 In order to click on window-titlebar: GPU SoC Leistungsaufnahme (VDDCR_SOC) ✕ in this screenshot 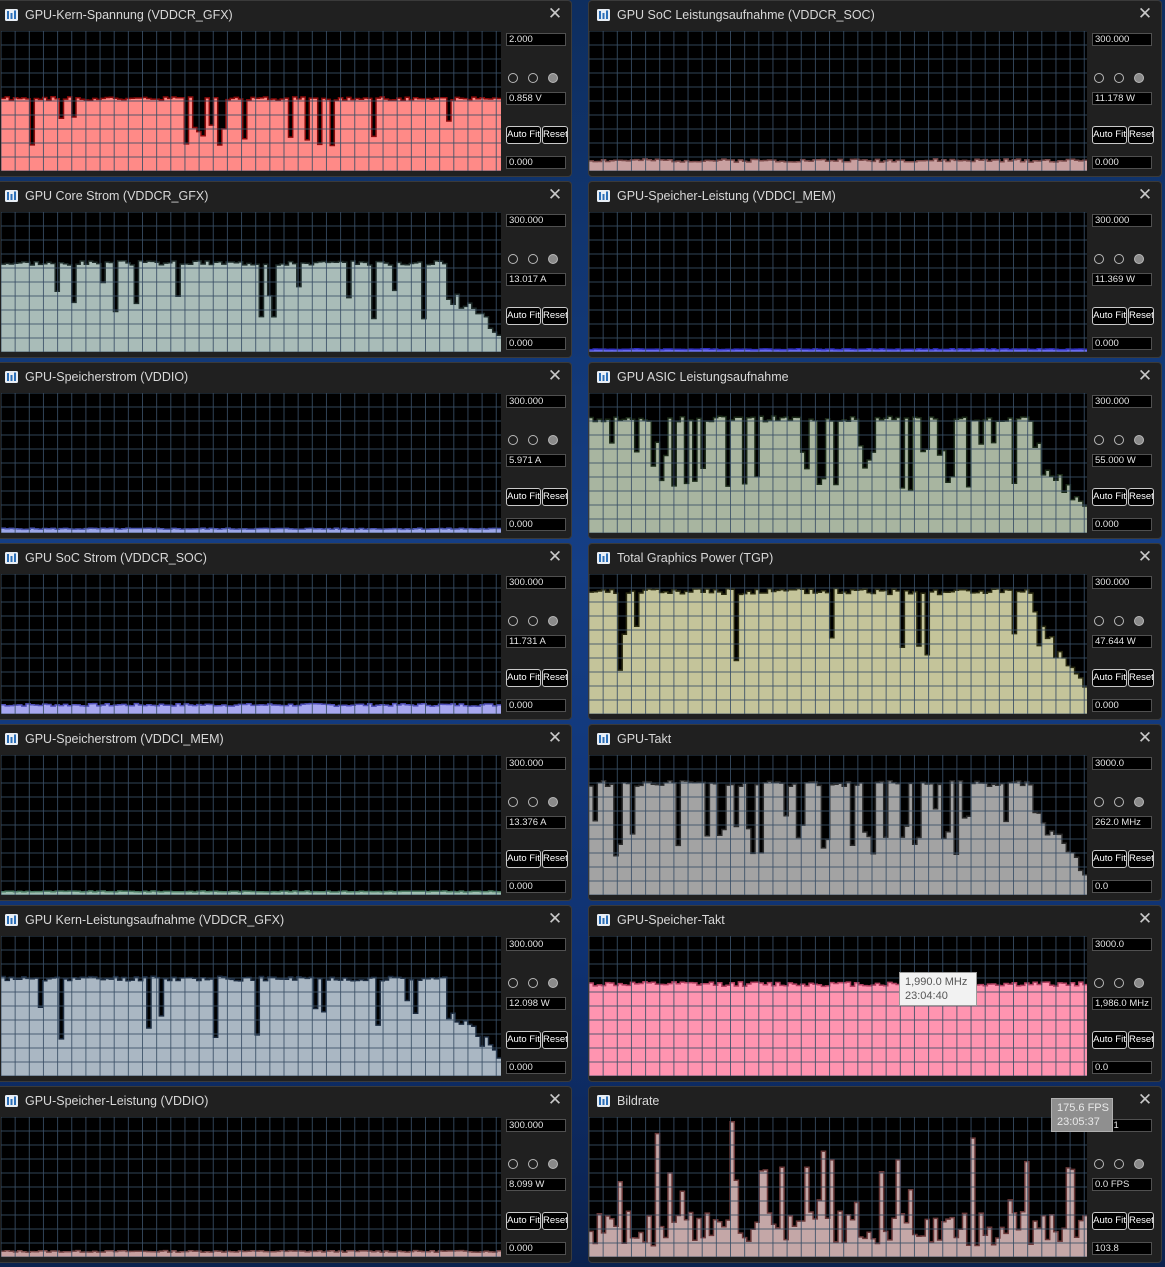, I will do `click(875, 16)`.